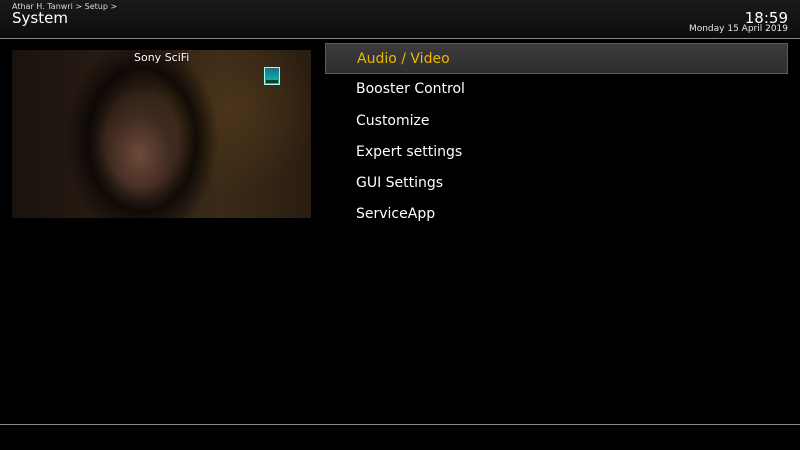  What do you see at coordinates (556, 121) in the screenshot?
I see `menu-item-customize: Customize` at bounding box center [556, 121].